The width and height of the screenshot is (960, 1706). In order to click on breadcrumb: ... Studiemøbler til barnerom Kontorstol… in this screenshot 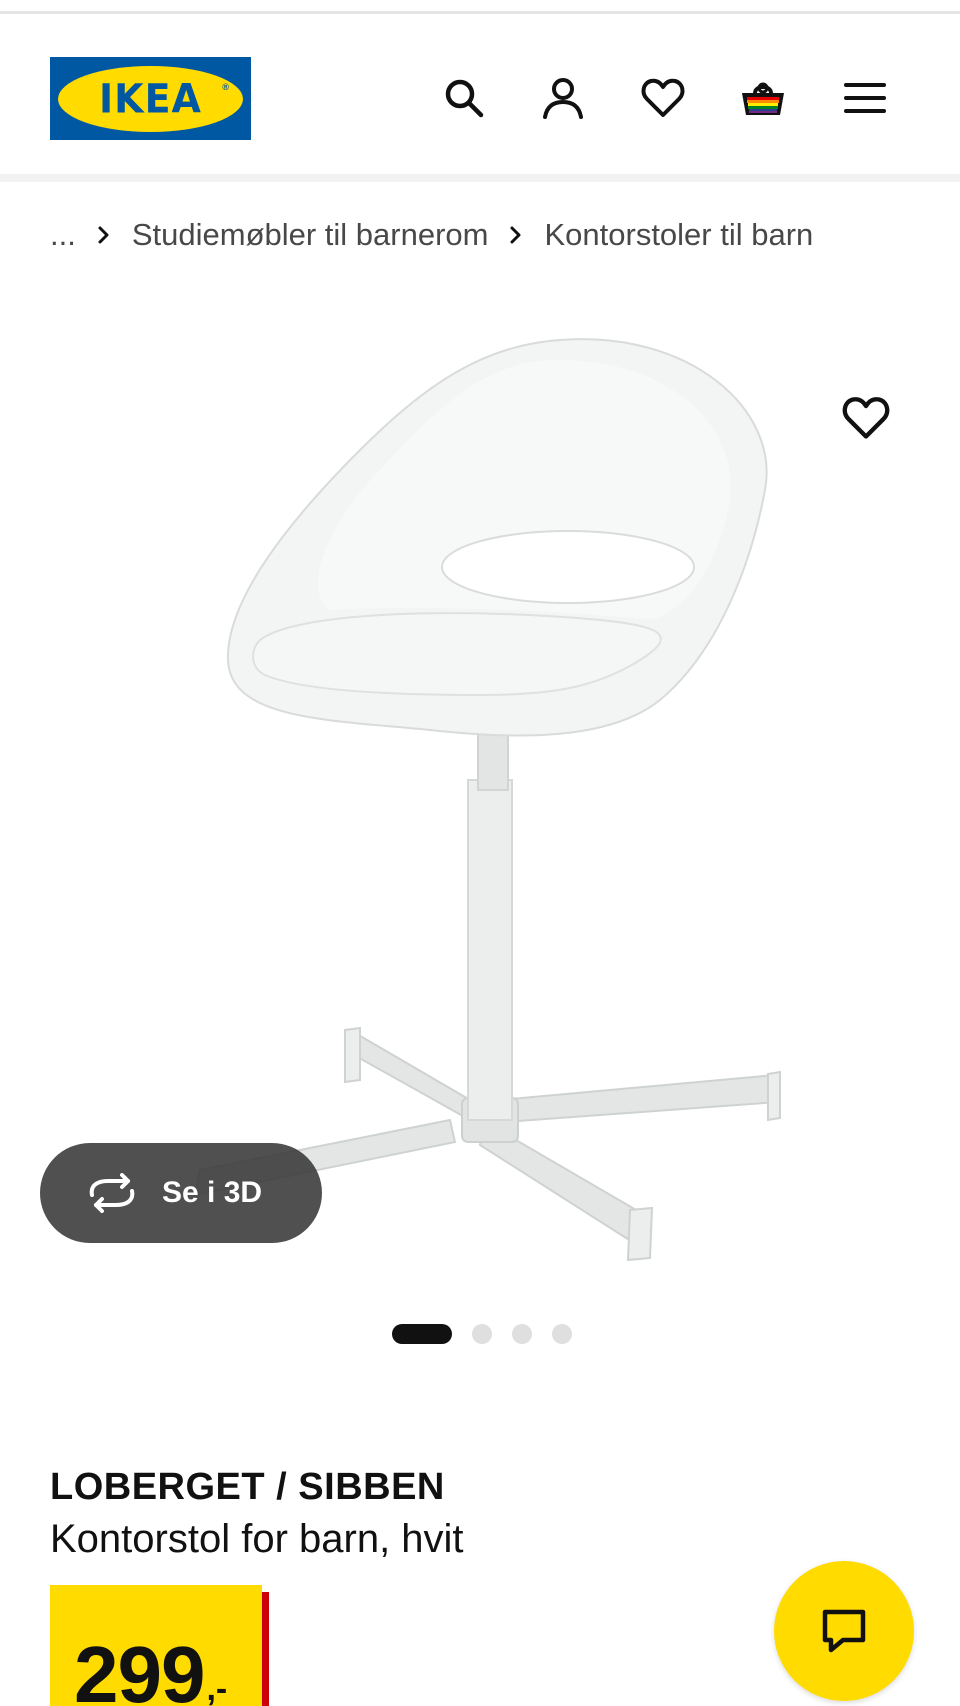, I will do `click(431, 235)`.